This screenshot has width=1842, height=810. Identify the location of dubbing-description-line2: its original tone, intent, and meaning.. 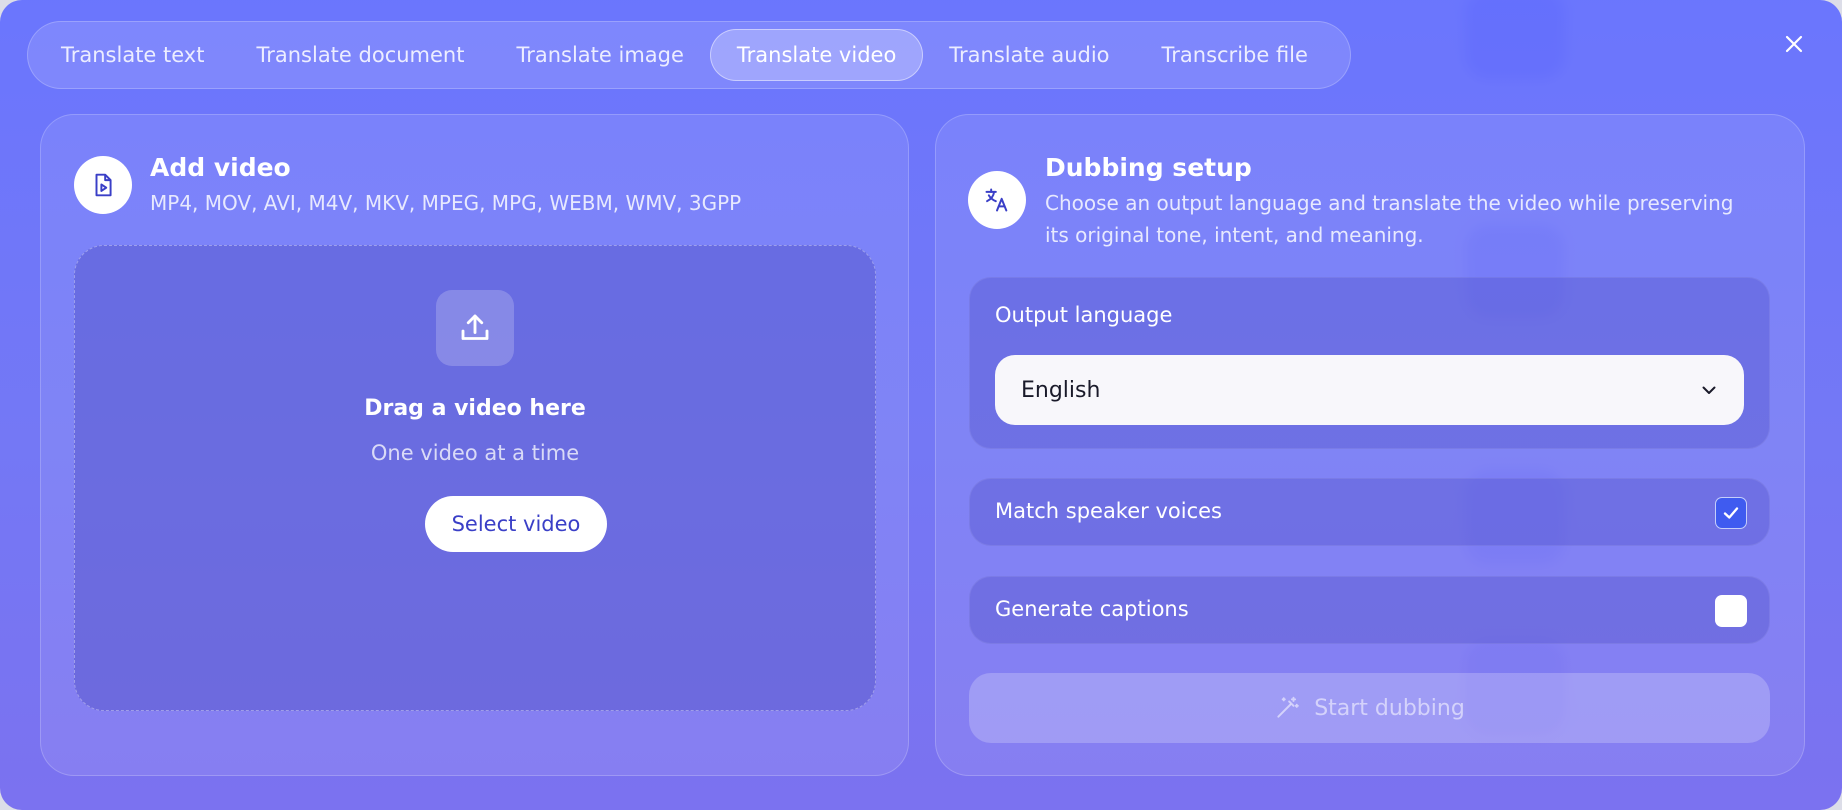
(1234, 235).